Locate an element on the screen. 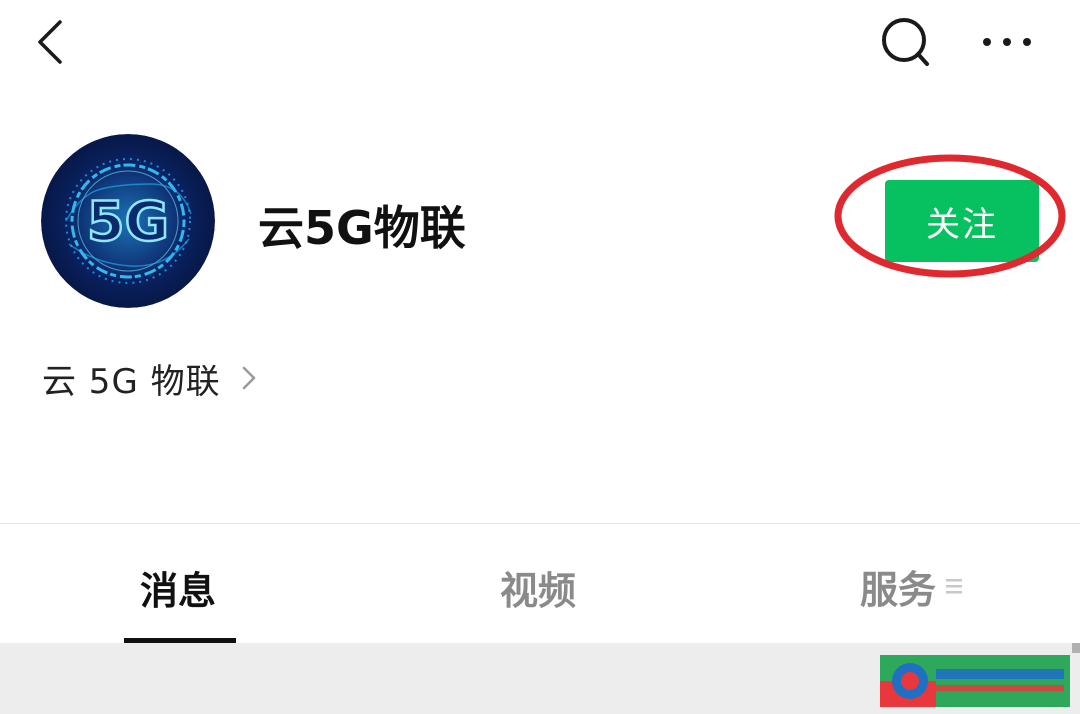  chevron-left-icon is located at coordinates (50, 42).